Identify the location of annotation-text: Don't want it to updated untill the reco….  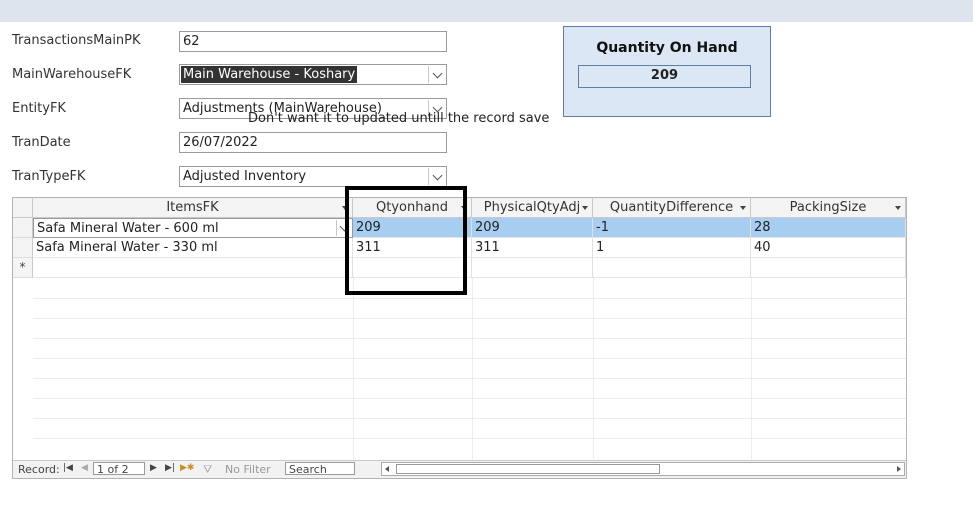
(399, 118).